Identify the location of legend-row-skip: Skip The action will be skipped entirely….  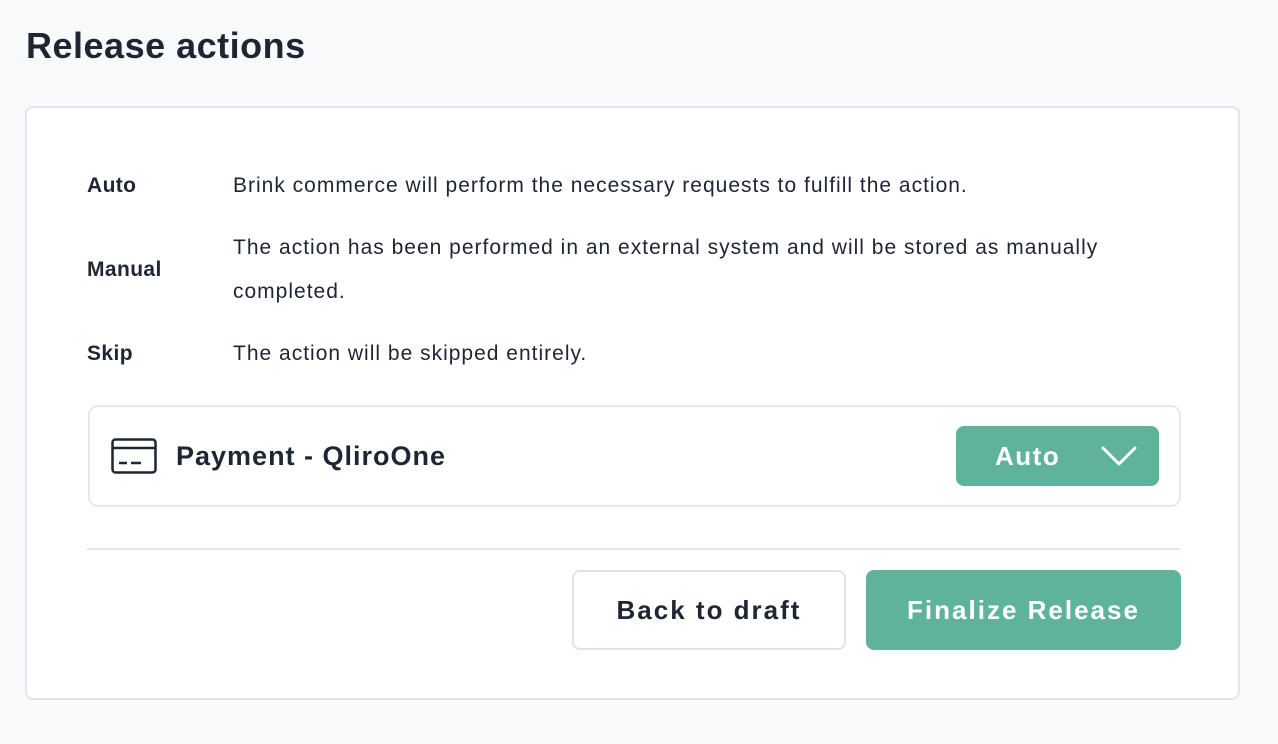
(627, 354).